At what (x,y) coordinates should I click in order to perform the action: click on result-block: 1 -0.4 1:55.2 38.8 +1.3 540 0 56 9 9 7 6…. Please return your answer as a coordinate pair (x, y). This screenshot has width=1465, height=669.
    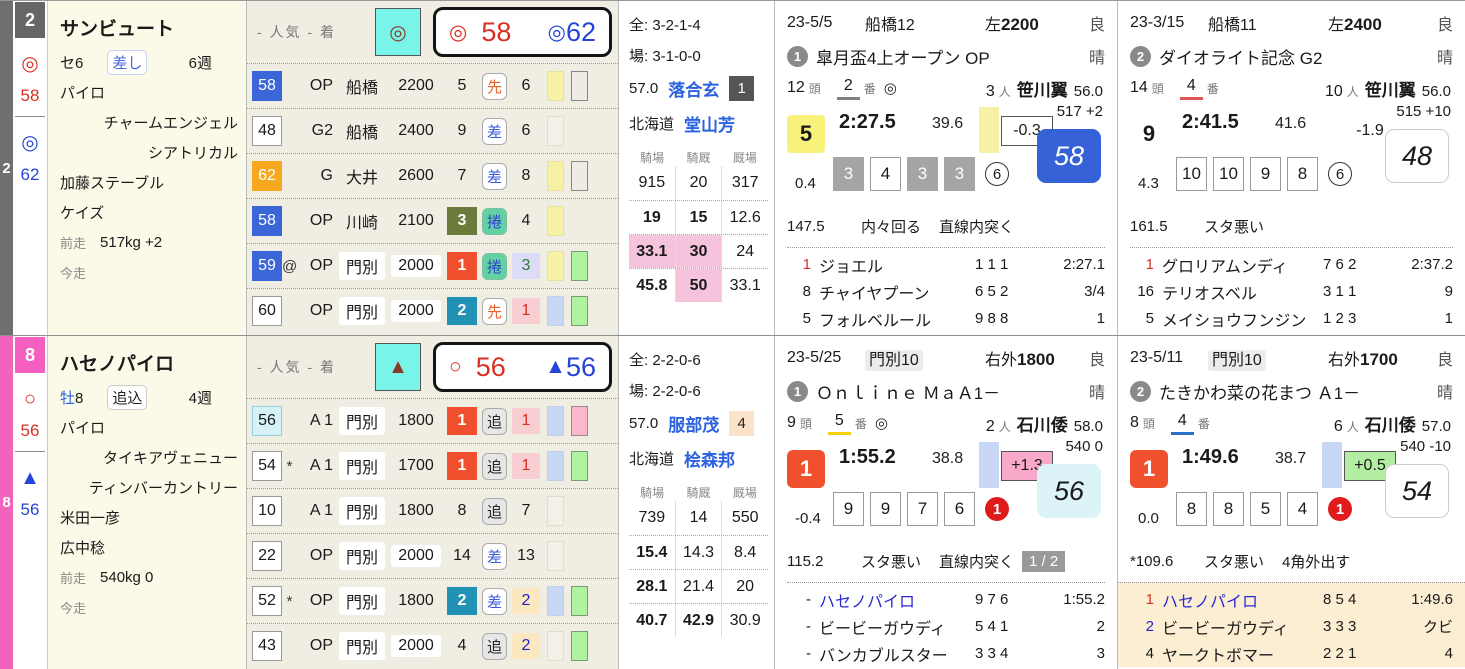
    Looking at the image, I should click on (946, 491).